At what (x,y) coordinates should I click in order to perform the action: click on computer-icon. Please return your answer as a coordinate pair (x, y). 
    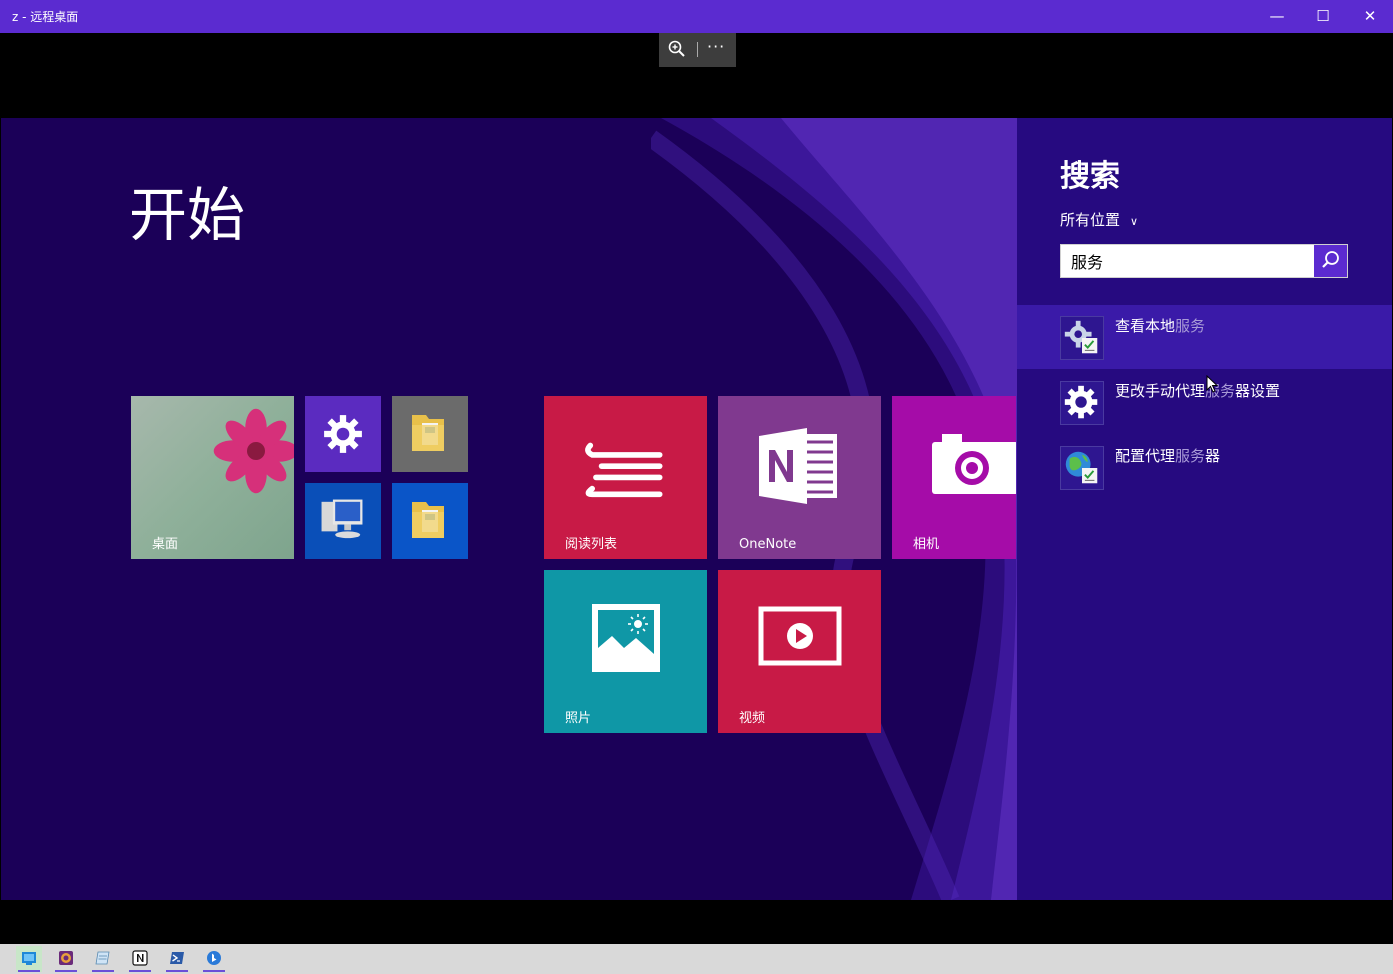
    Looking at the image, I should click on (342, 519).